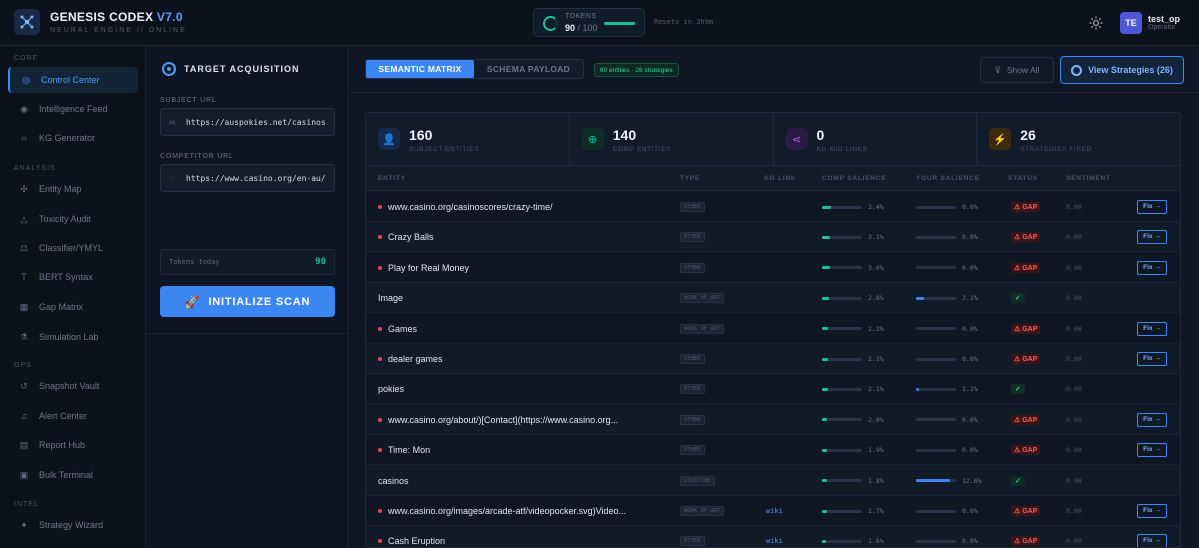 The width and height of the screenshot is (1199, 548). I want to click on competitor-url-field: ◌, so click(247, 178).